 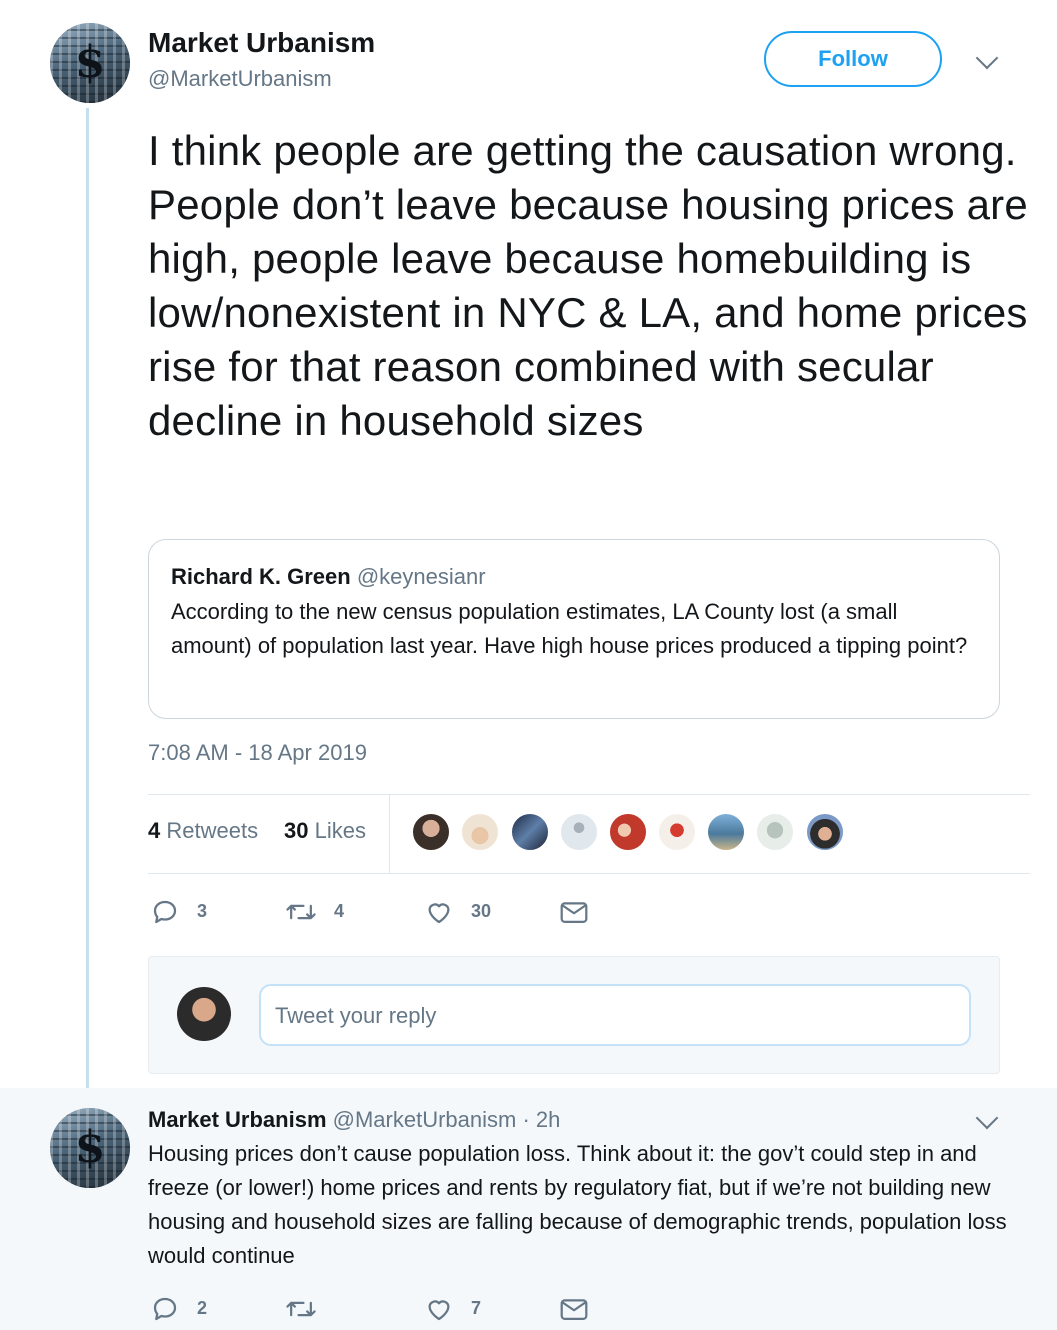 What do you see at coordinates (481, 910) in the screenshot?
I see `like-count: 30` at bounding box center [481, 910].